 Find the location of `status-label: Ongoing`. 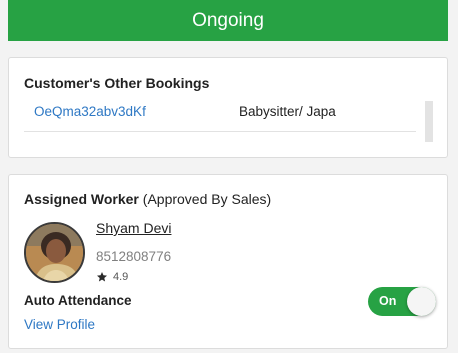

status-label: Ongoing is located at coordinates (228, 20).